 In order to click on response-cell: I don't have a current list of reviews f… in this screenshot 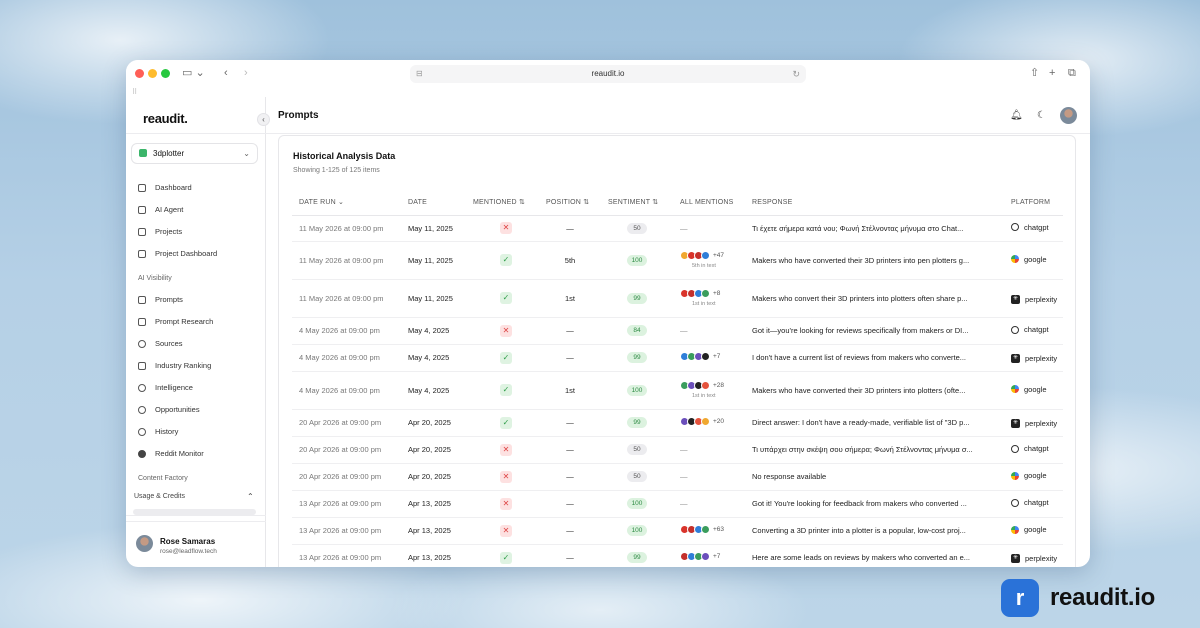, I will do `click(874, 358)`.